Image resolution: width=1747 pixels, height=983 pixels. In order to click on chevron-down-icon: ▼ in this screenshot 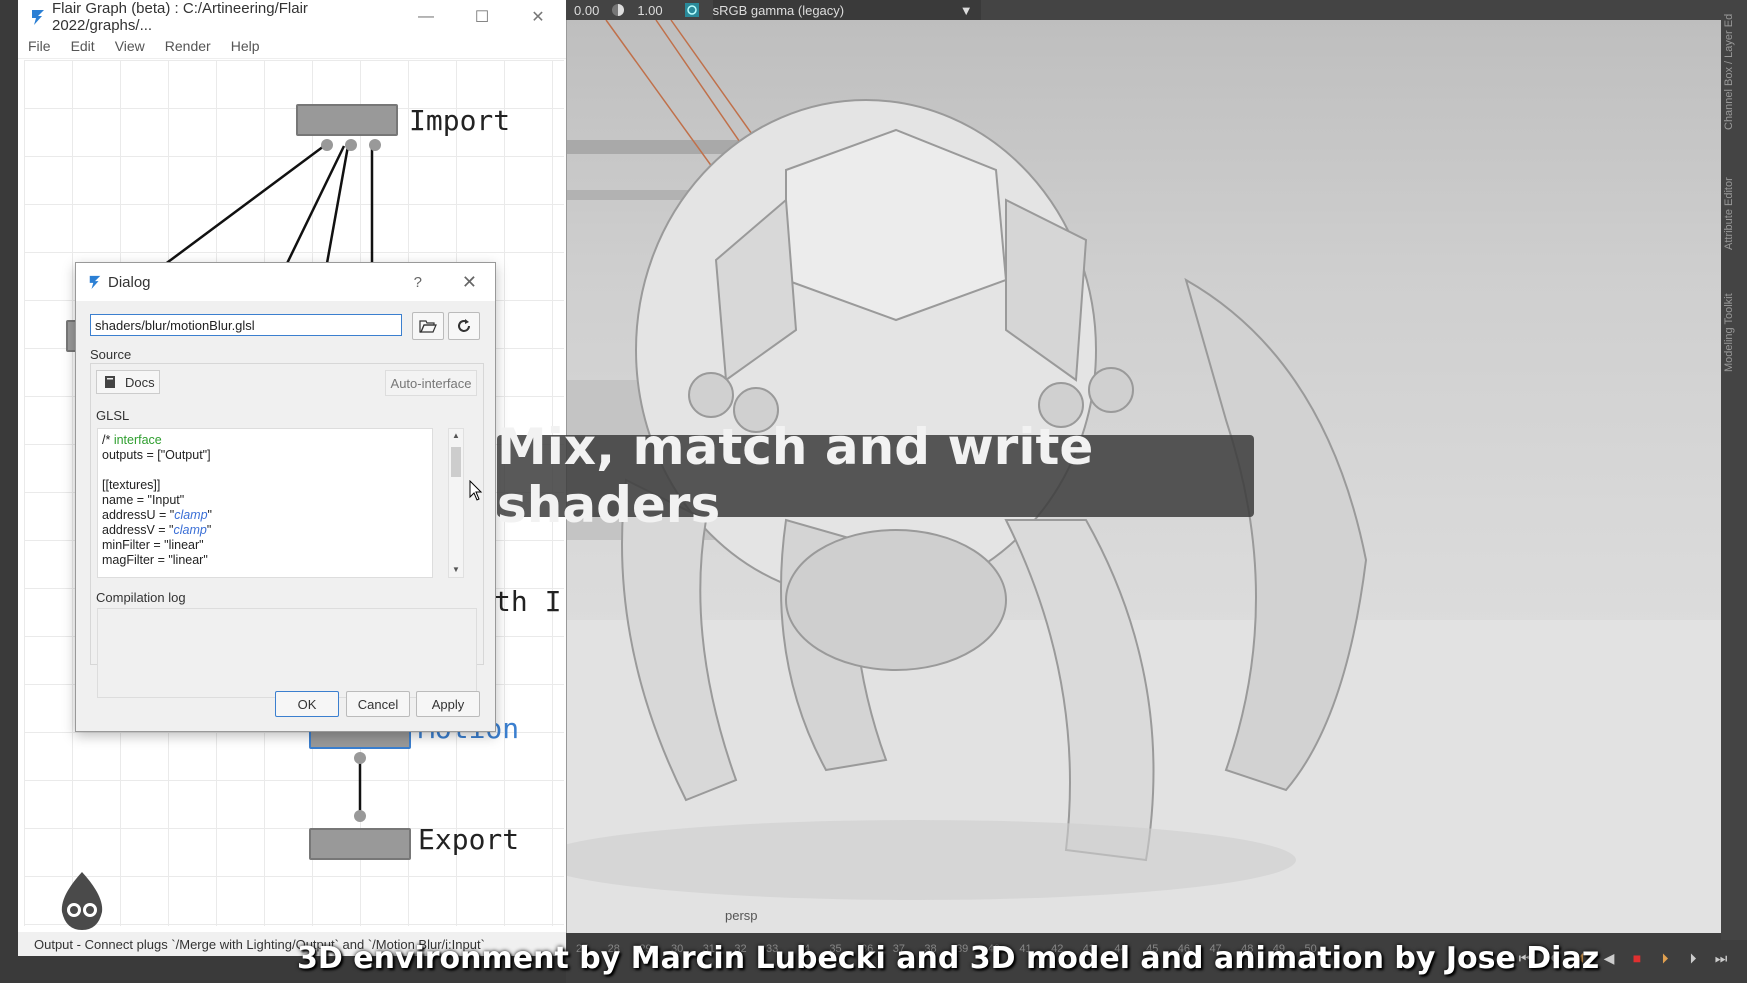, I will do `click(966, 10)`.